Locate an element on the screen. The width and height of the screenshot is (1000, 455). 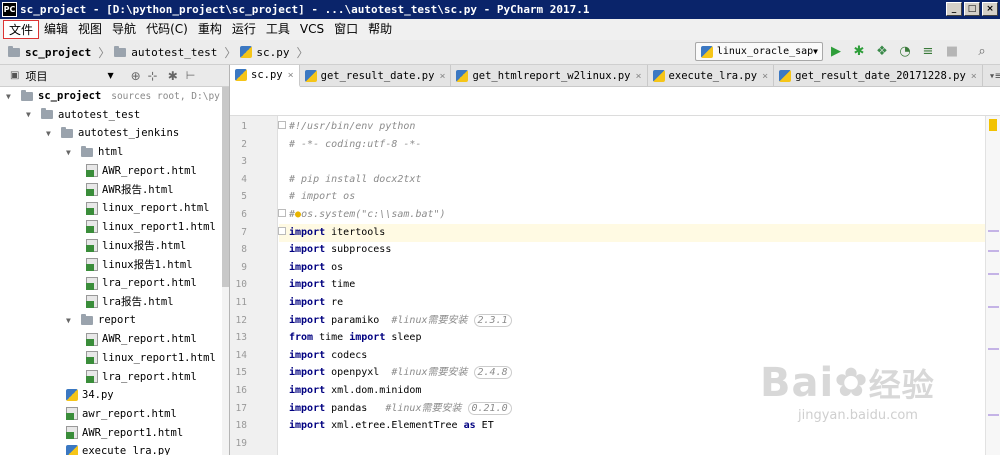
breadcrumb-file: sc.py is located at coordinates (264, 52).